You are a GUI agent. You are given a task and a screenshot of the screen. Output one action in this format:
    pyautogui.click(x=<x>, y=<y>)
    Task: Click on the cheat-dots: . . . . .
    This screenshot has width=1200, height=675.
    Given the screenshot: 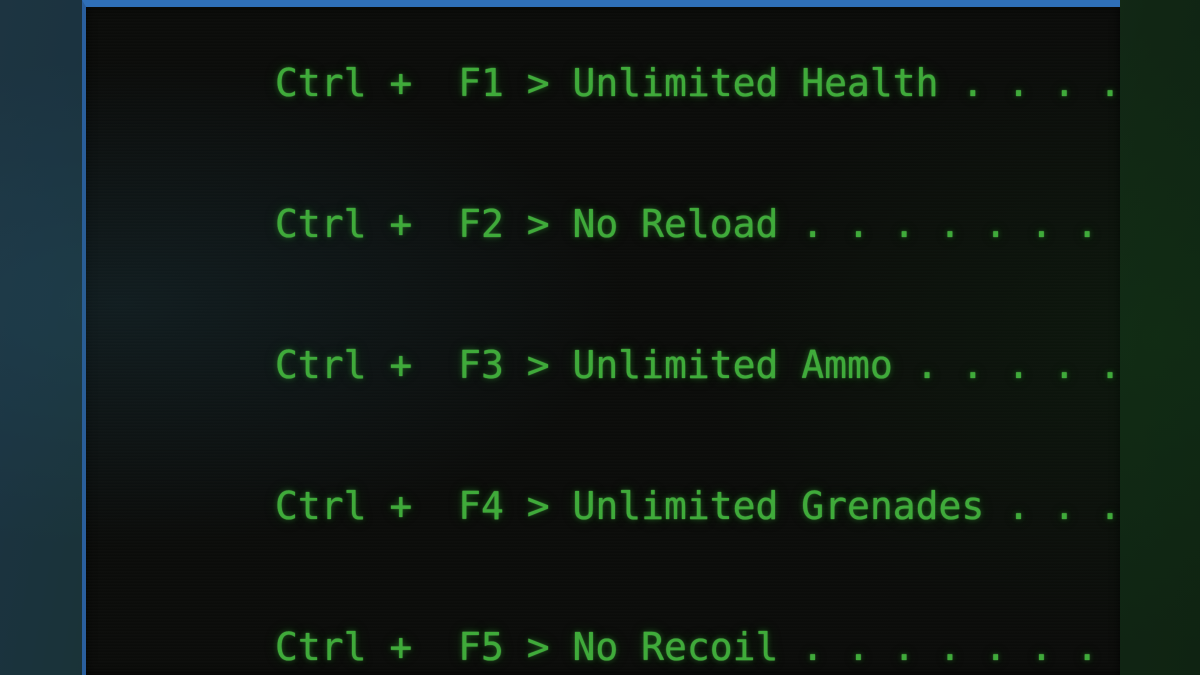 What is the action you would take?
    pyautogui.click(x=1063, y=506)
    